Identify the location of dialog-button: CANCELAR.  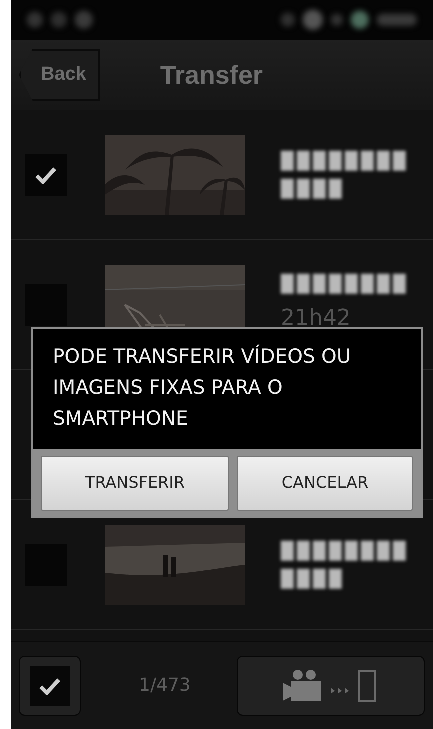
(325, 483).